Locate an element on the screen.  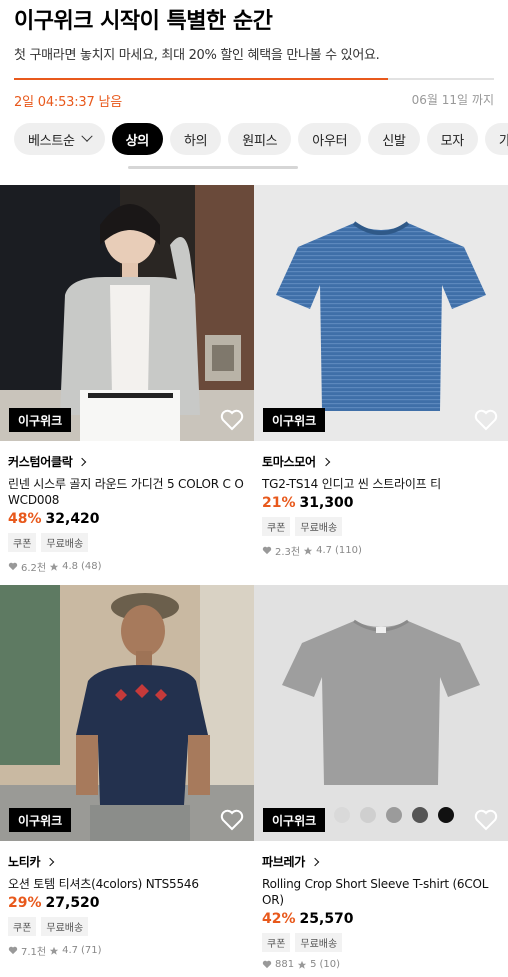
product-photo-grey-tee is located at coordinates (381, 713).